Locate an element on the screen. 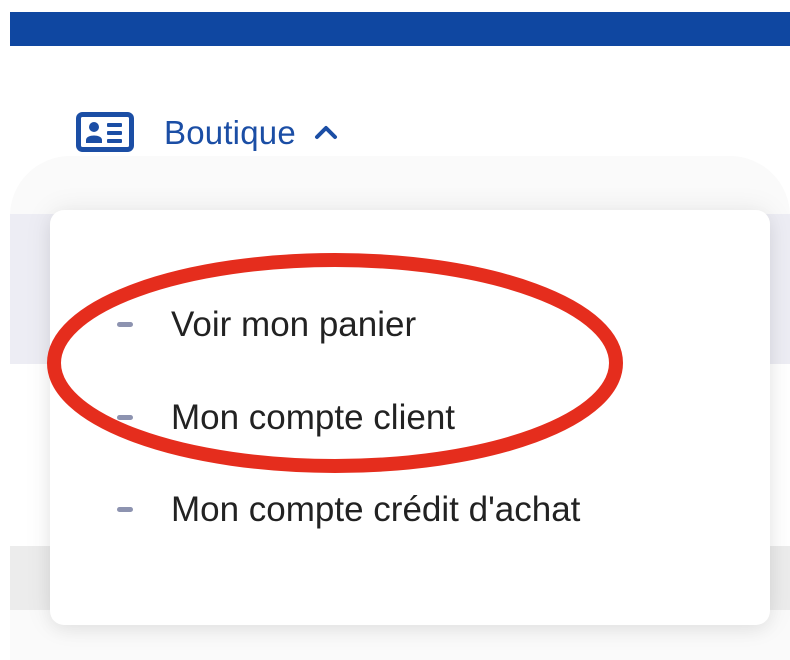  menu-item-mon-compte-credit-dachat: Mon compte crédit d'achat is located at coordinates (410, 510).